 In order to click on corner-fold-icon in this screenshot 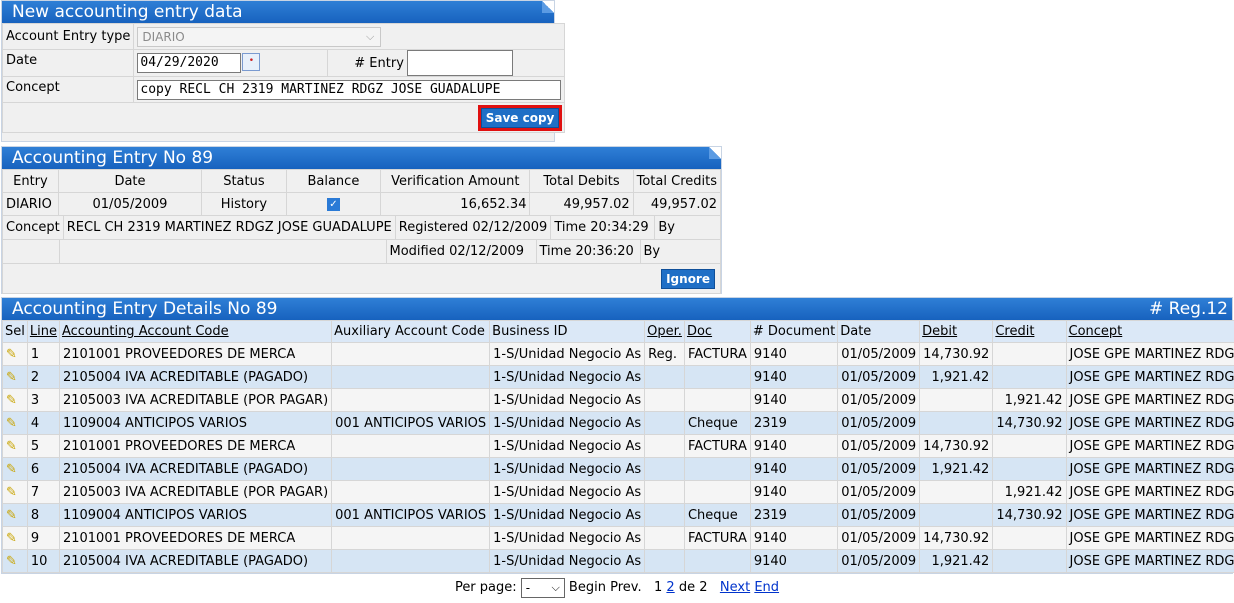, I will do `click(548, 7)`.